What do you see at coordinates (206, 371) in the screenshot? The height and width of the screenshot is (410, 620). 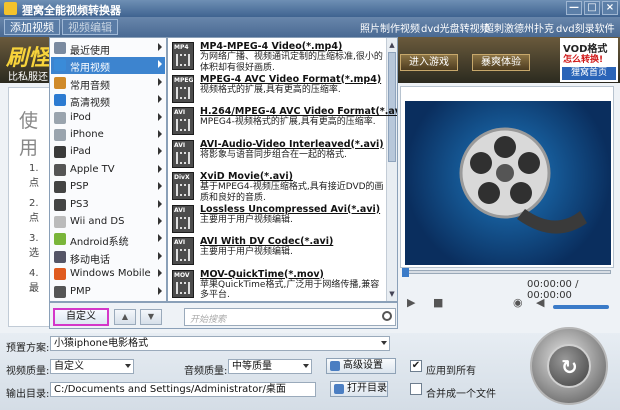 I see `audio-quality-label: 音频质量:` at bounding box center [206, 371].